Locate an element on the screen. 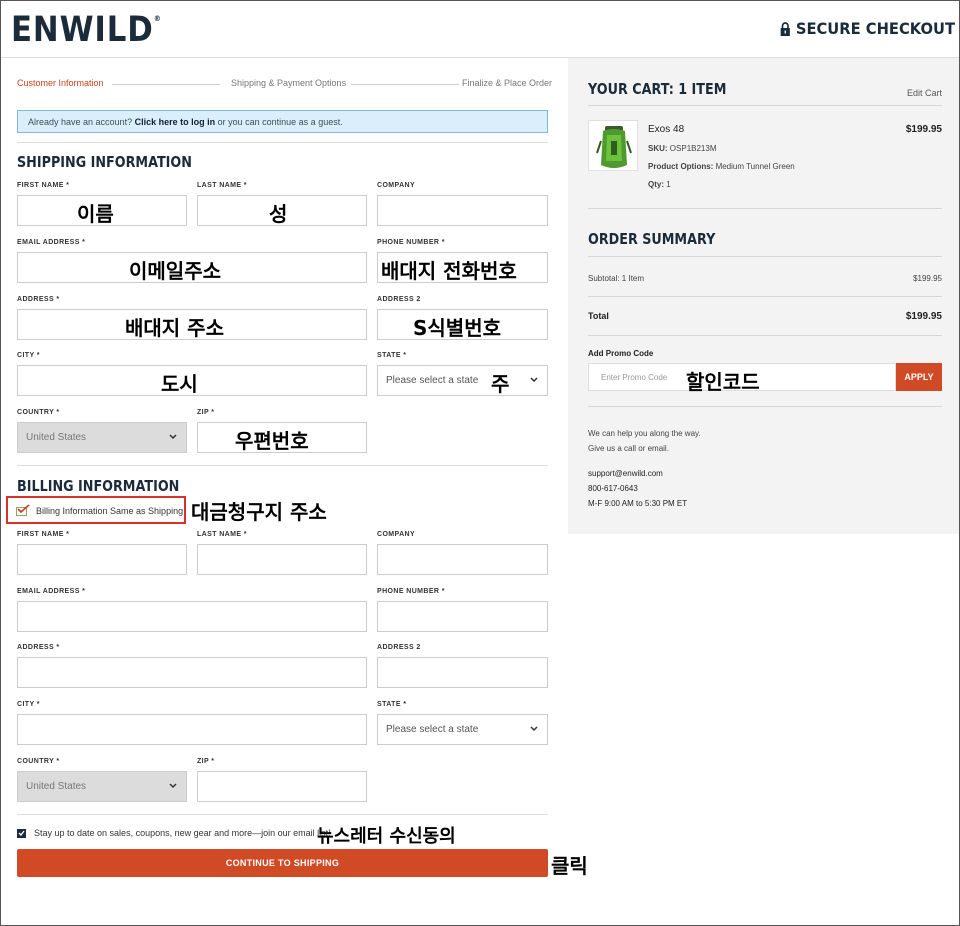  edit-cart-link: Edit Cart is located at coordinates (924, 93).